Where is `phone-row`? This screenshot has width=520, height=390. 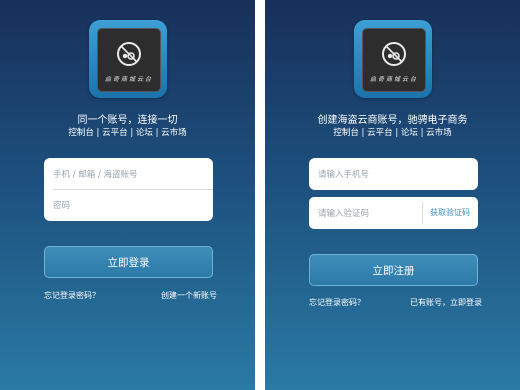
phone-row is located at coordinates (393, 174).